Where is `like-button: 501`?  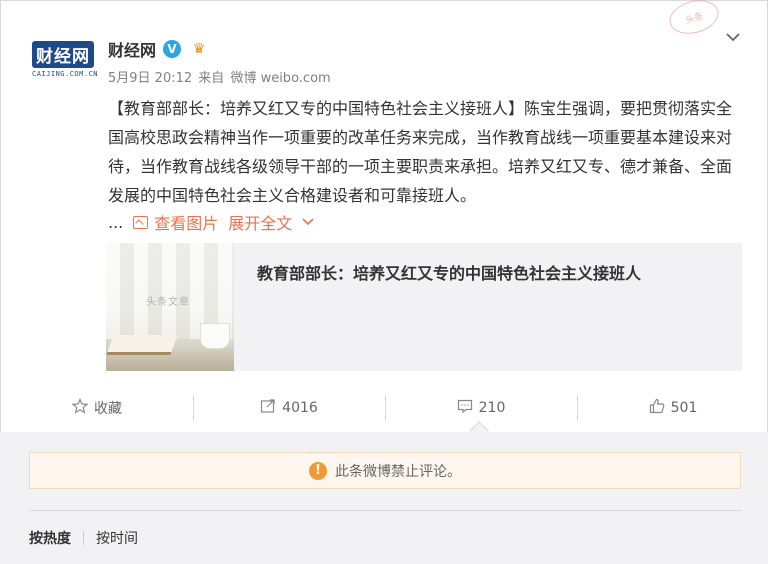
like-button: 501 is located at coordinates (672, 408).